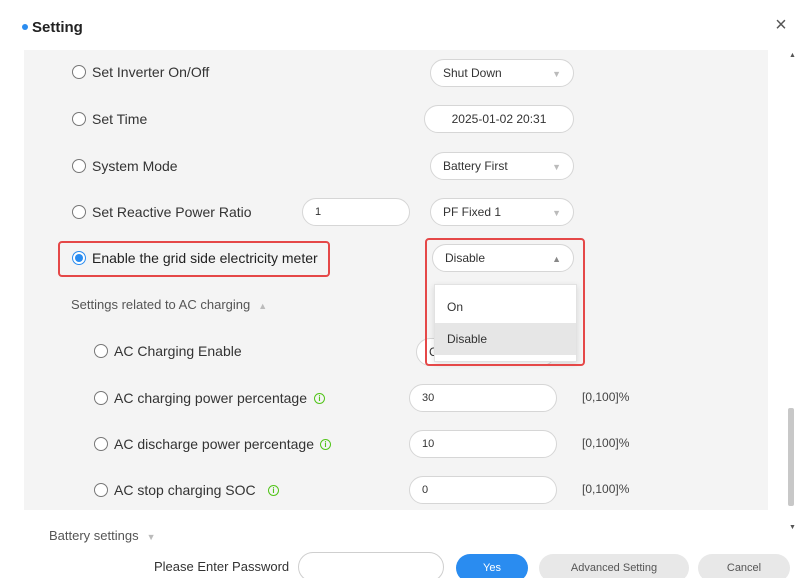 The image size is (796, 578). I want to click on setting-row-system-mode: System Mode, so click(222, 167).